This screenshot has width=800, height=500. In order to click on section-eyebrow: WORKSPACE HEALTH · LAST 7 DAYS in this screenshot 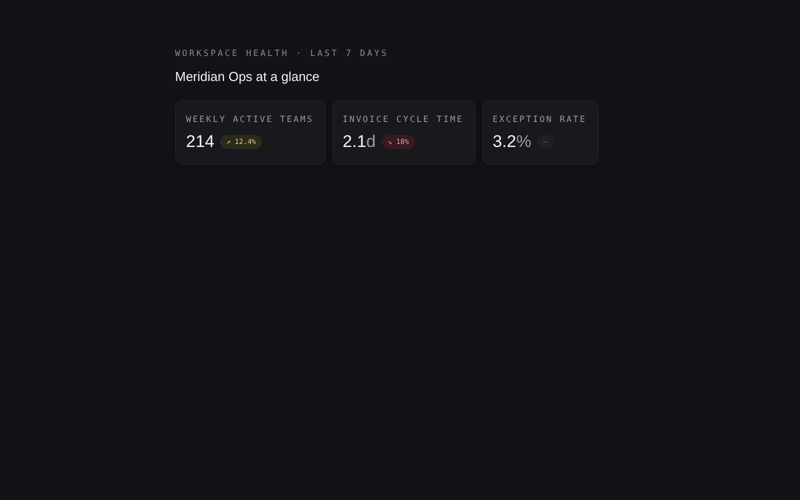, I will do `click(282, 54)`.